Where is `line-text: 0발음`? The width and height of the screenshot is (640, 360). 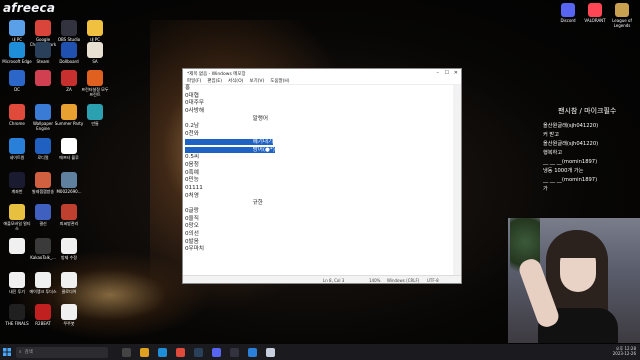 line-text: 0발음 is located at coordinates (192, 241).